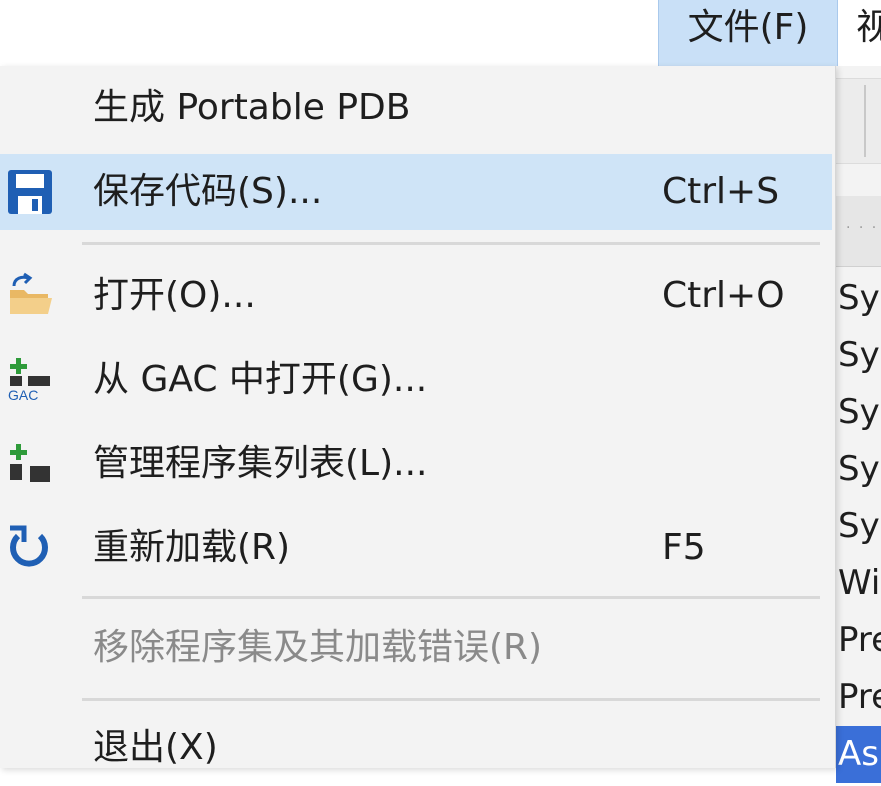 This screenshot has height=786, width=881. I want to click on menu-file: 文件(F), so click(748, 33).